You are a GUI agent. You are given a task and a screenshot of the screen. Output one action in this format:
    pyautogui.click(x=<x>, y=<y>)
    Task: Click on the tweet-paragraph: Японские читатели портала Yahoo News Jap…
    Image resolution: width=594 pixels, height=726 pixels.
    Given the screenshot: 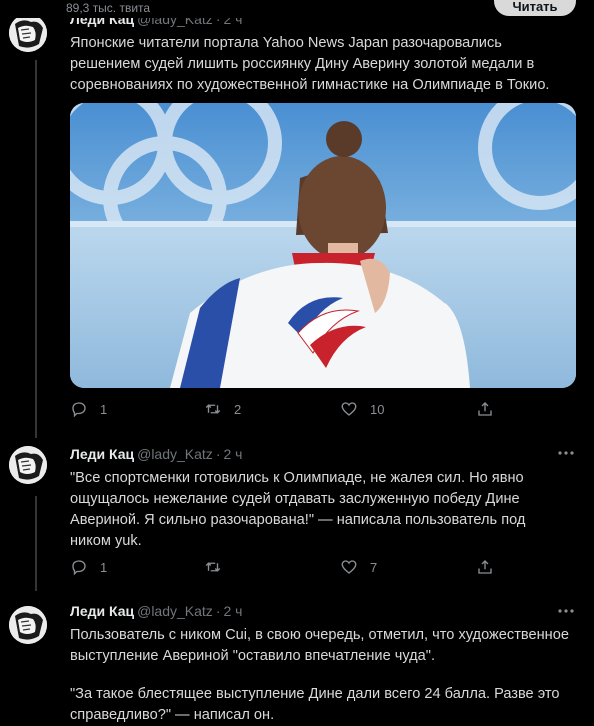 What is the action you would take?
    pyautogui.click(x=310, y=64)
    